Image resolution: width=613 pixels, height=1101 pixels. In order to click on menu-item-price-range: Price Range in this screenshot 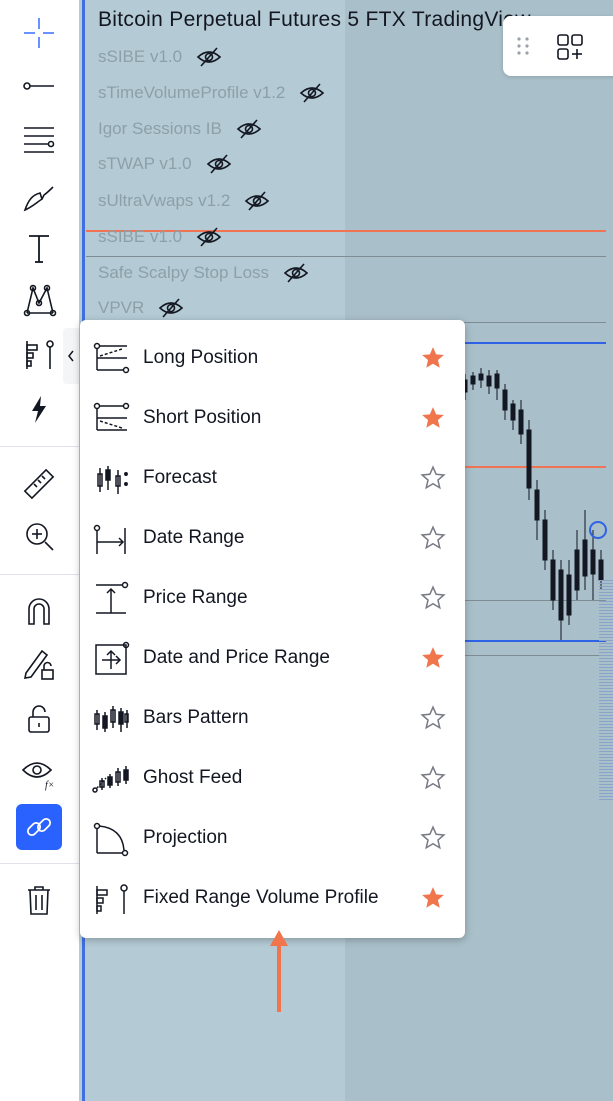, I will do `click(272, 598)`.